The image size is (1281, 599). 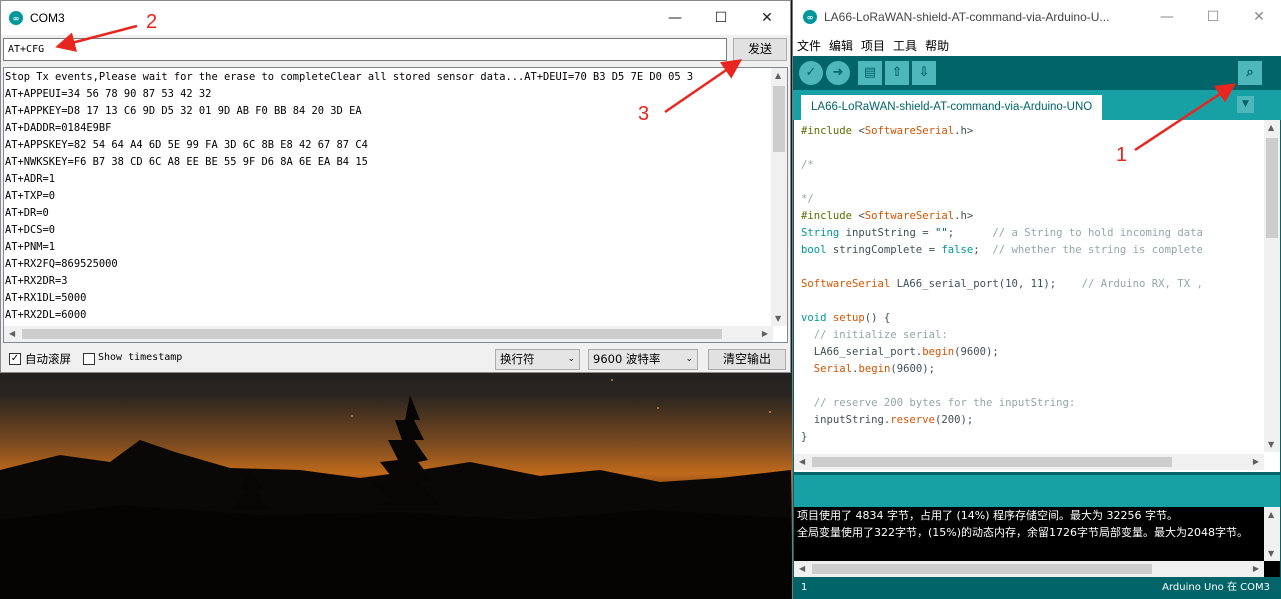 I want to click on annotation-label-2: 2, so click(x=152, y=22).